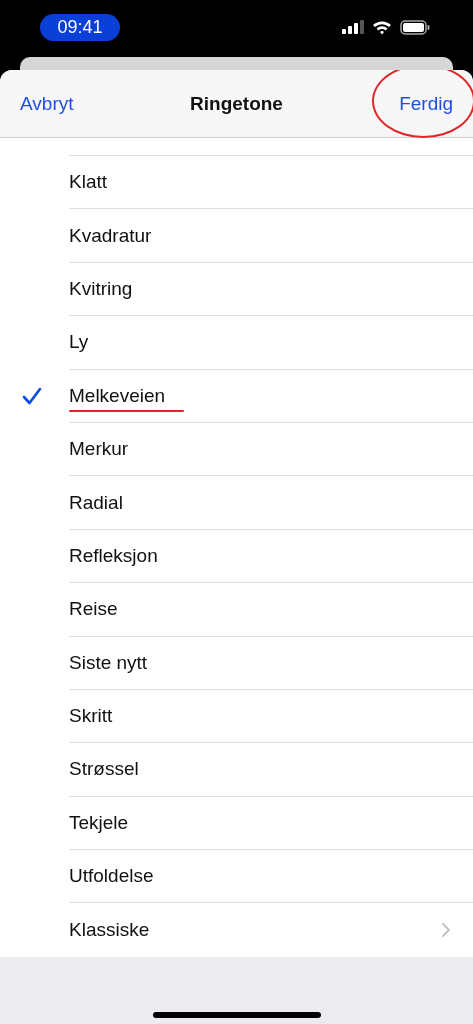  Describe the element at coordinates (236, 396) in the screenshot. I see `ringtone-row: Melkeveien` at that location.